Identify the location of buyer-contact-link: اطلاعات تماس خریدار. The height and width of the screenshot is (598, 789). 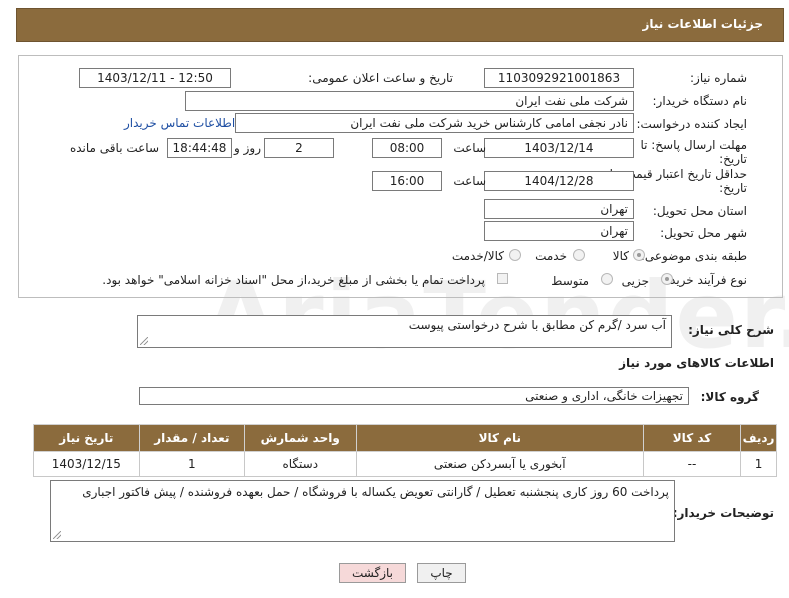
(179, 123).